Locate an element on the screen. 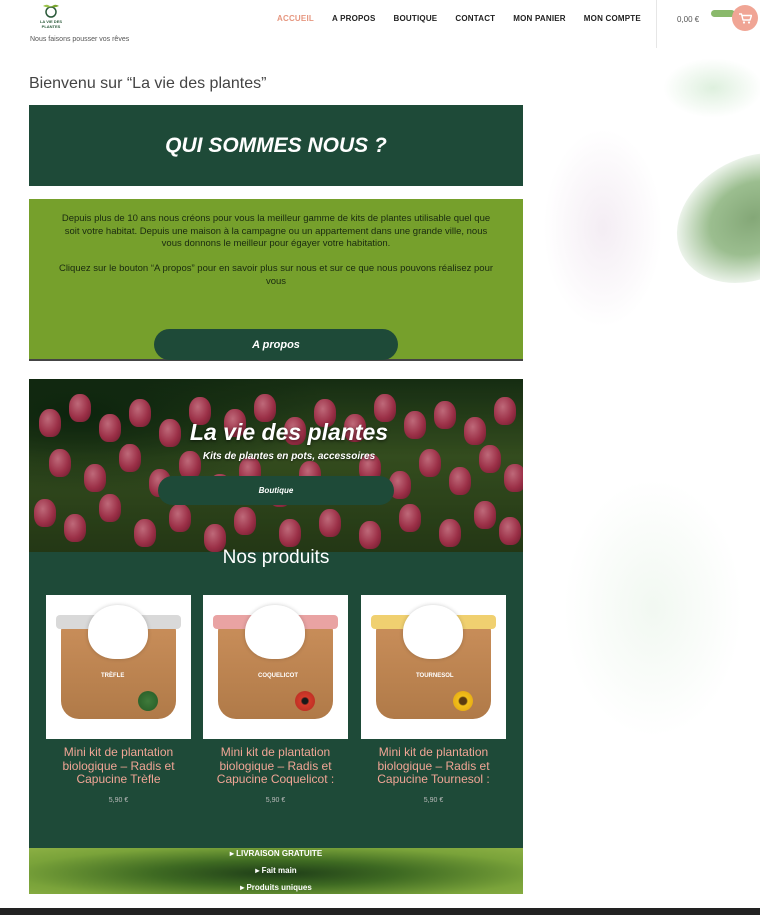  nav-item-mon-compte: MON COMPTE is located at coordinates (612, 18).